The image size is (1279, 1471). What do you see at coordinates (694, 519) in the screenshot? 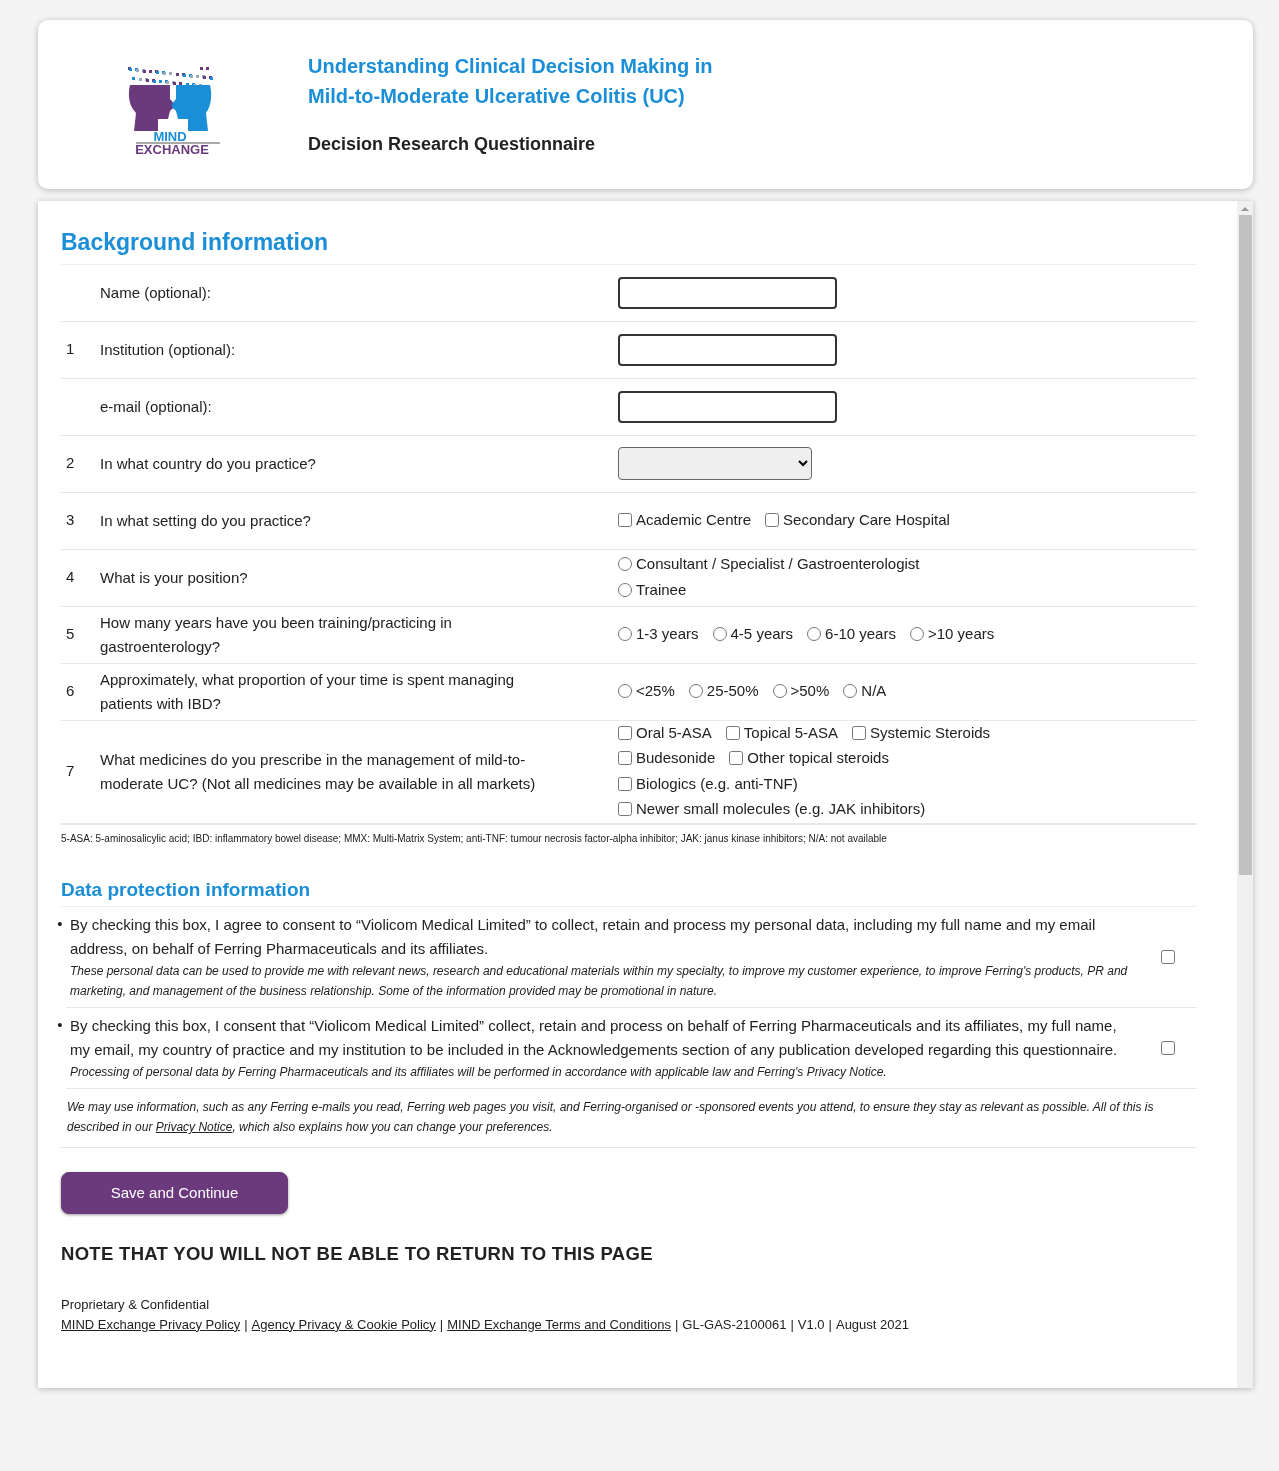
I see `option-label: Academic Centre` at bounding box center [694, 519].